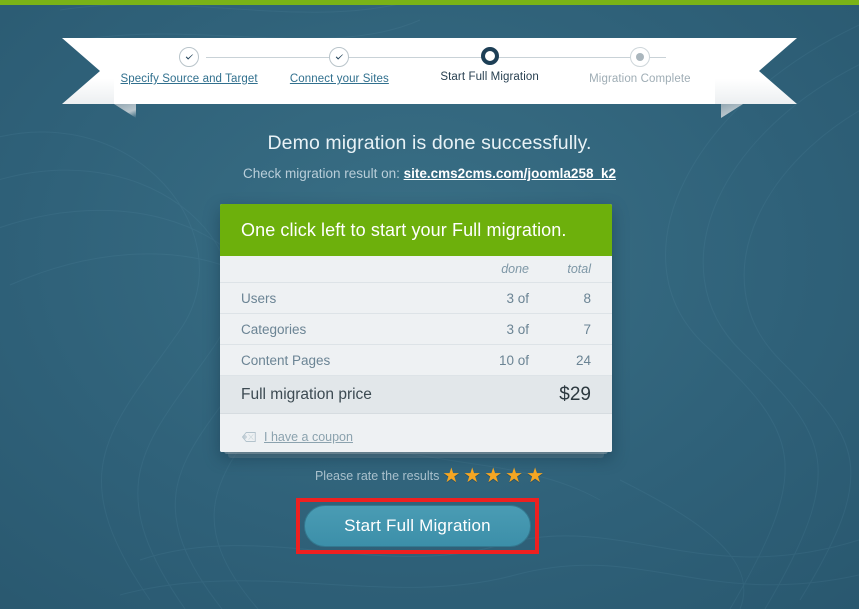  I want to click on row-done-value: 10 of, so click(513, 360).